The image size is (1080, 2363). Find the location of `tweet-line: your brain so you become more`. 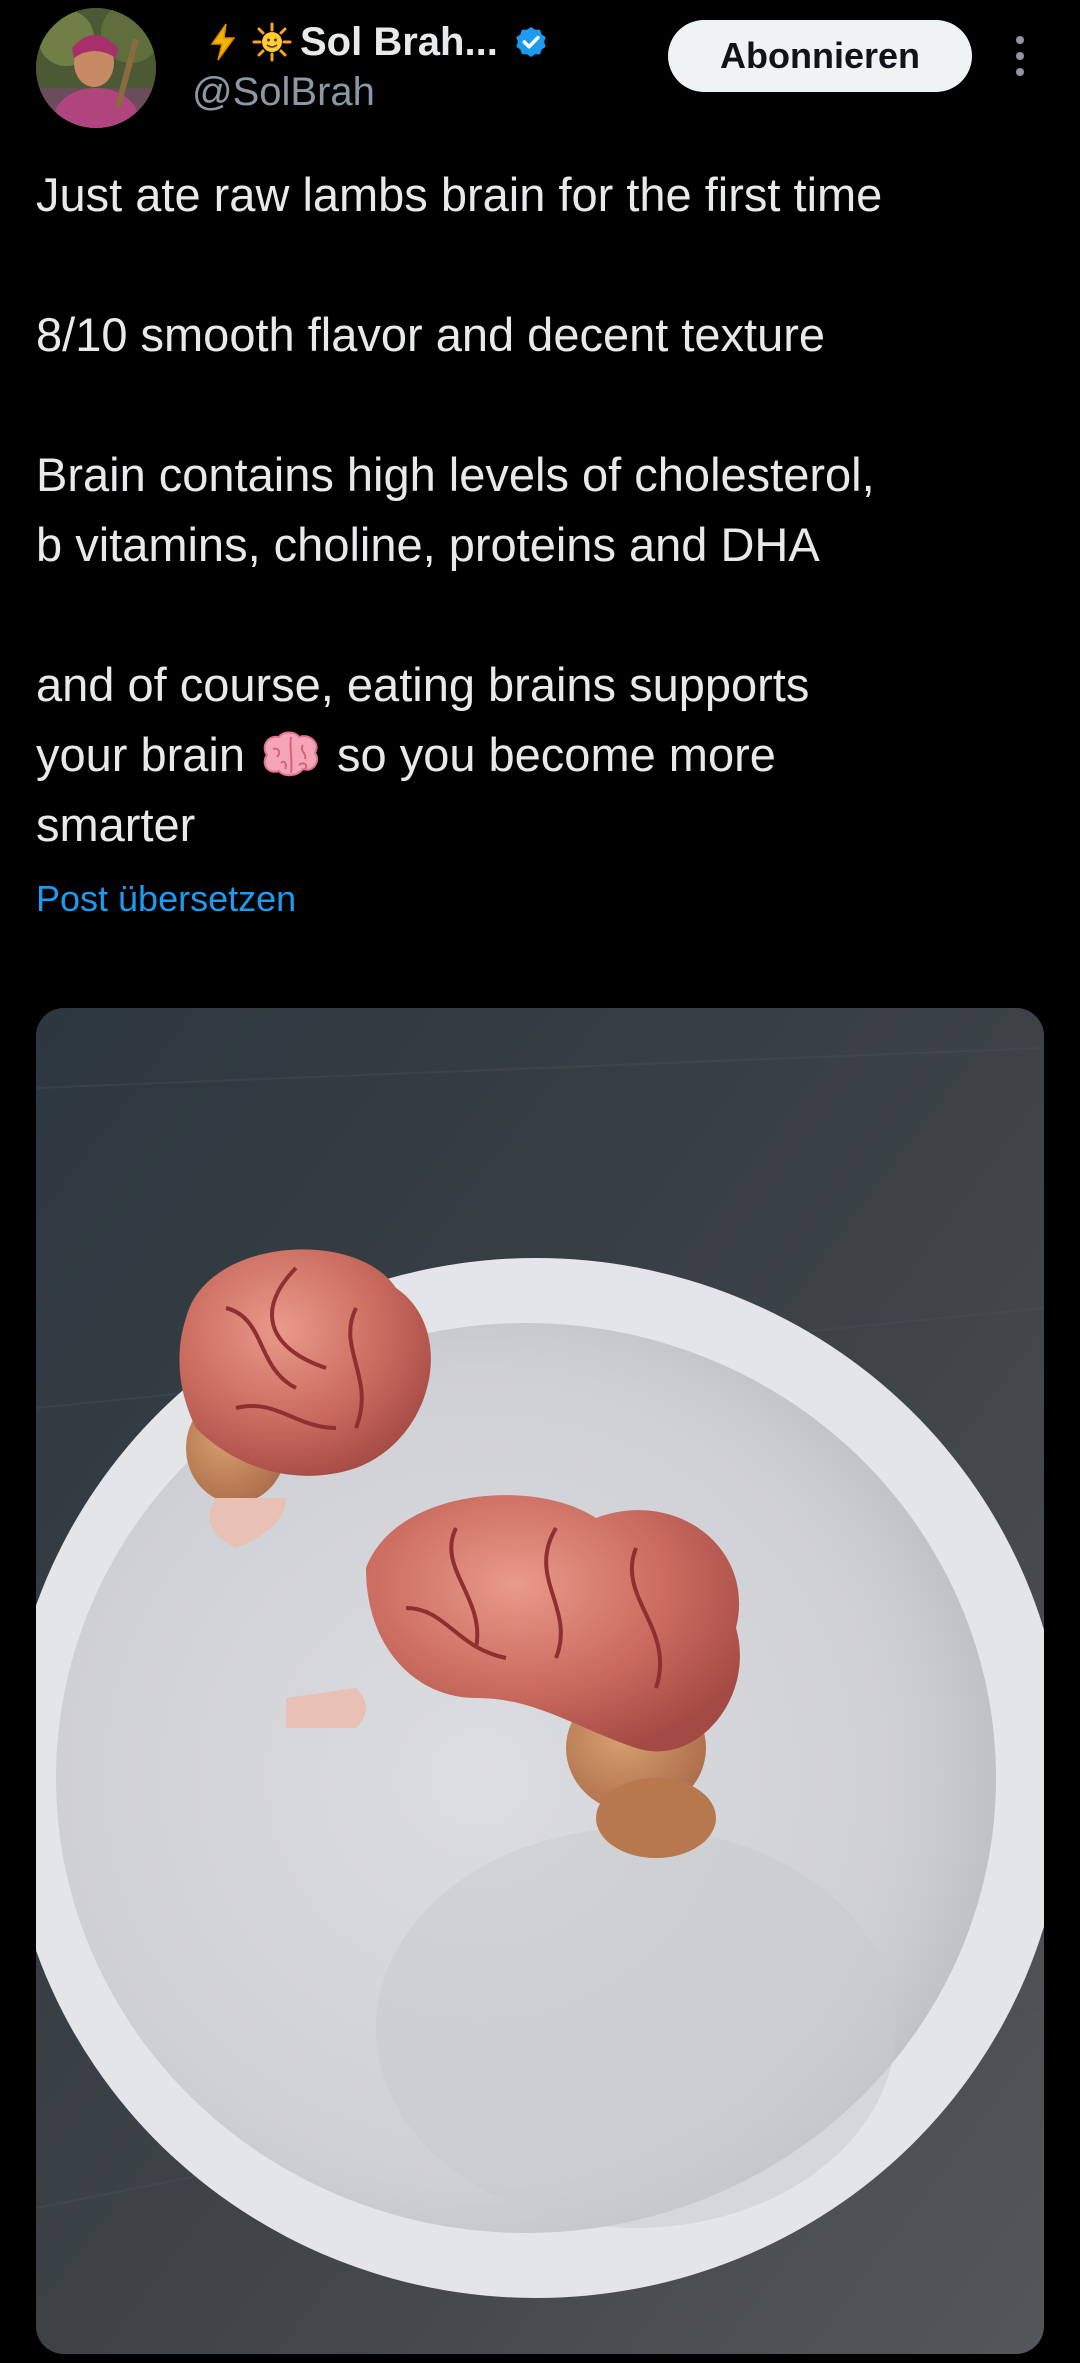

tweet-line: your brain so you become more is located at coordinates (541, 755).